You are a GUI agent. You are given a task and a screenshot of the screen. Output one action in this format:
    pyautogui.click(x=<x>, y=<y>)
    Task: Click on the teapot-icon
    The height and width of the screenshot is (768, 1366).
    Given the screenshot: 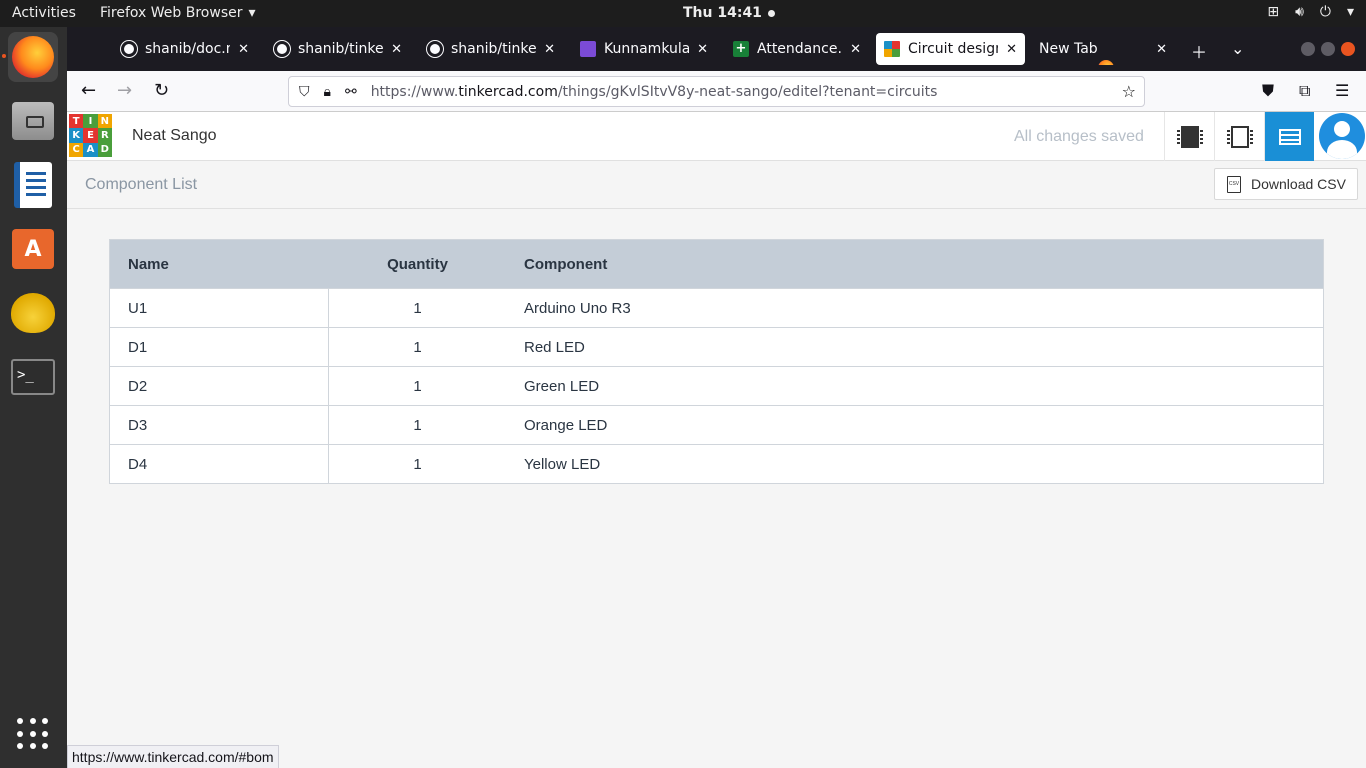 What is the action you would take?
    pyautogui.click(x=33, y=313)
    